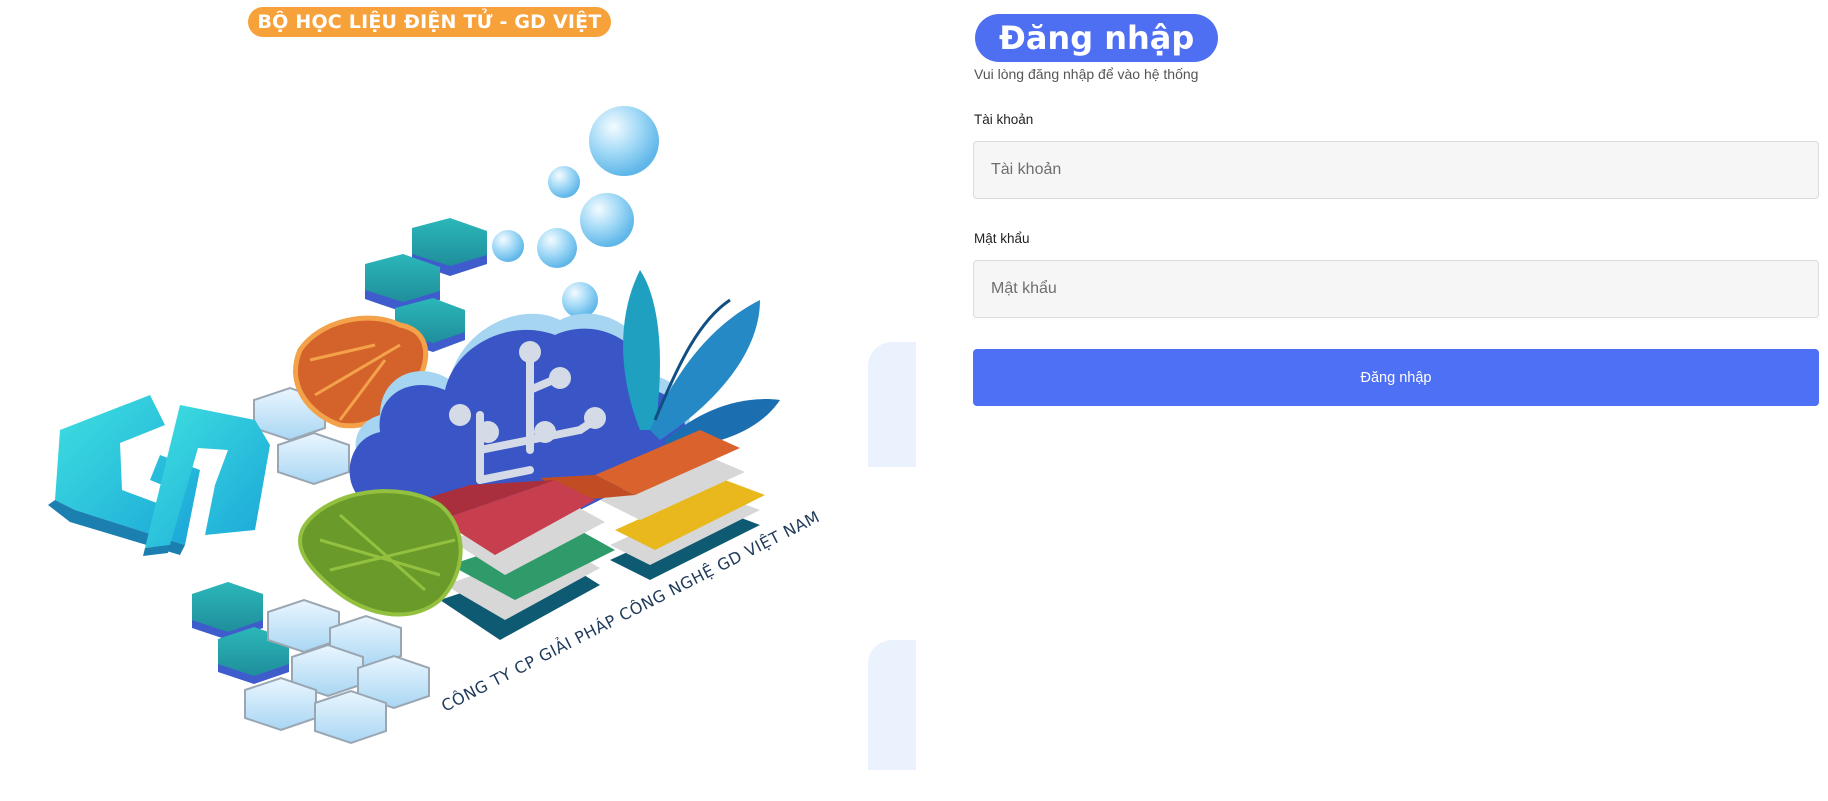 The image size is (1828, 801). I want to click on gd-logo, so click(159, 475).